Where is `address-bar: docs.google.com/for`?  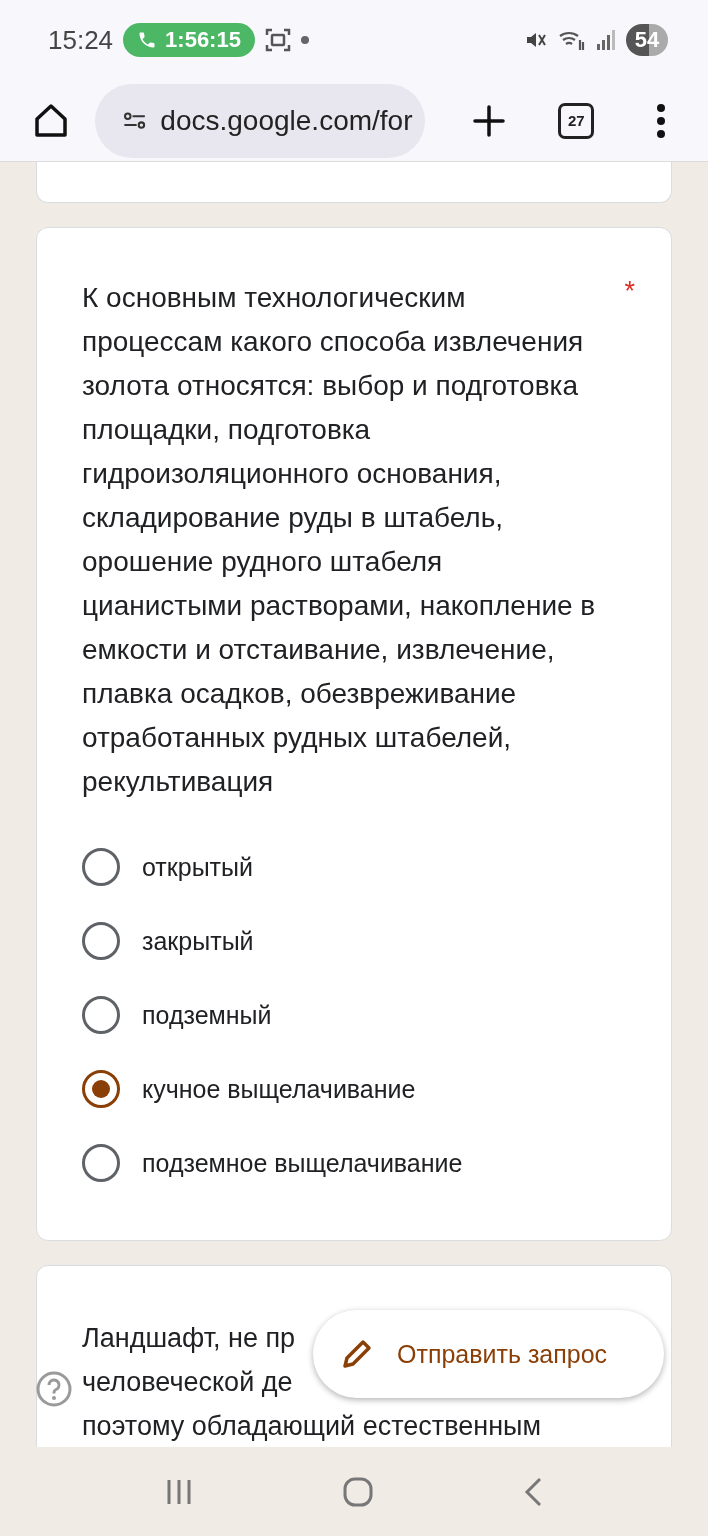
address-bar: docs.google.com/for is located at coordinates (260, 120).